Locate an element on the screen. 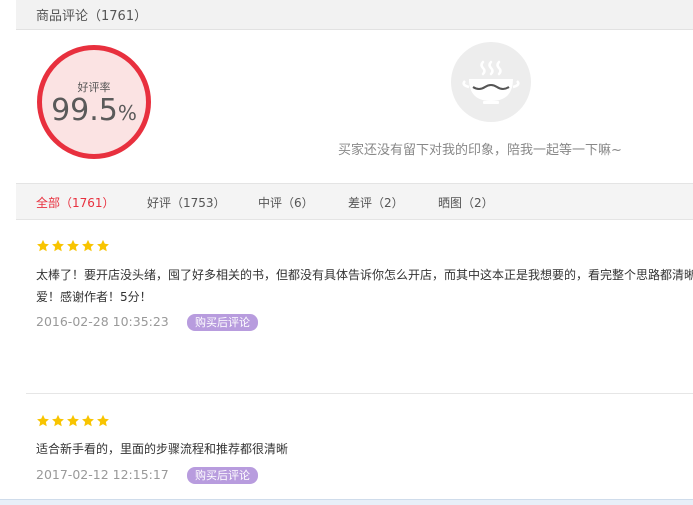  positive-rate-circle: 好评率 99.5% is located at coordinates (94, 102).